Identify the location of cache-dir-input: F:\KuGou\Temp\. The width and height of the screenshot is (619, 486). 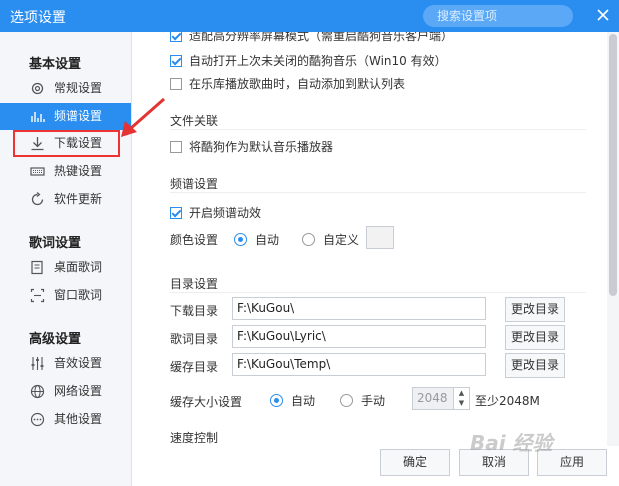
(359, 364).